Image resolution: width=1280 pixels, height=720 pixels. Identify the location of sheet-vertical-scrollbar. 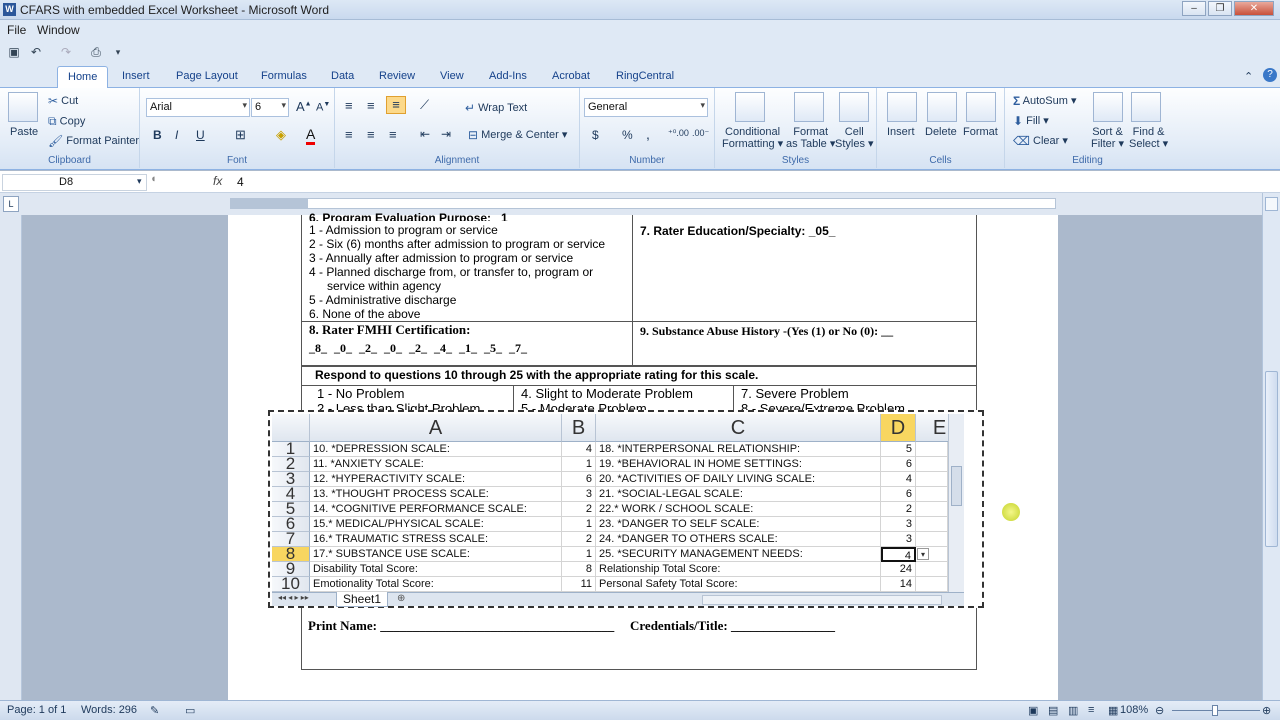
(956, 503).